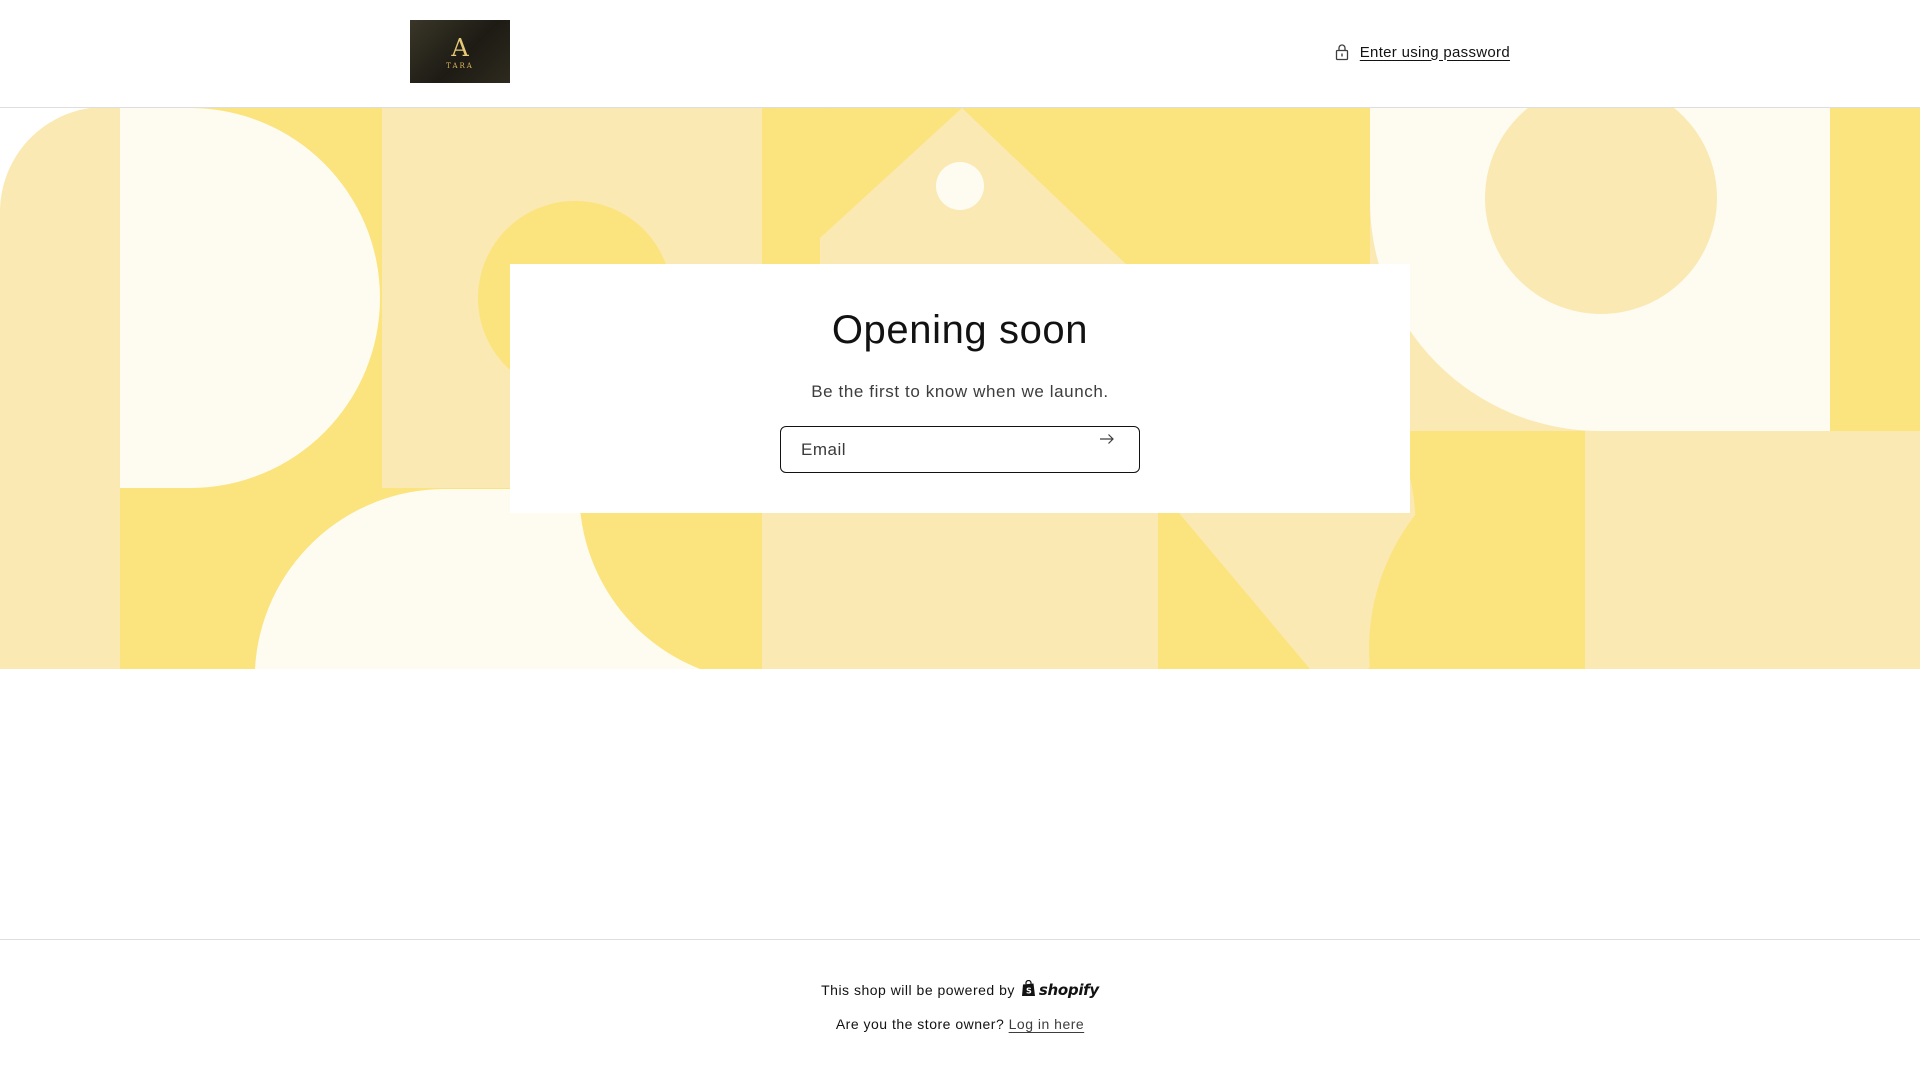  What do you see at coordinates (960, 54) in the screenshot?
I see `site-header: A TARA Enter using password` at bounding box center [960, 54].